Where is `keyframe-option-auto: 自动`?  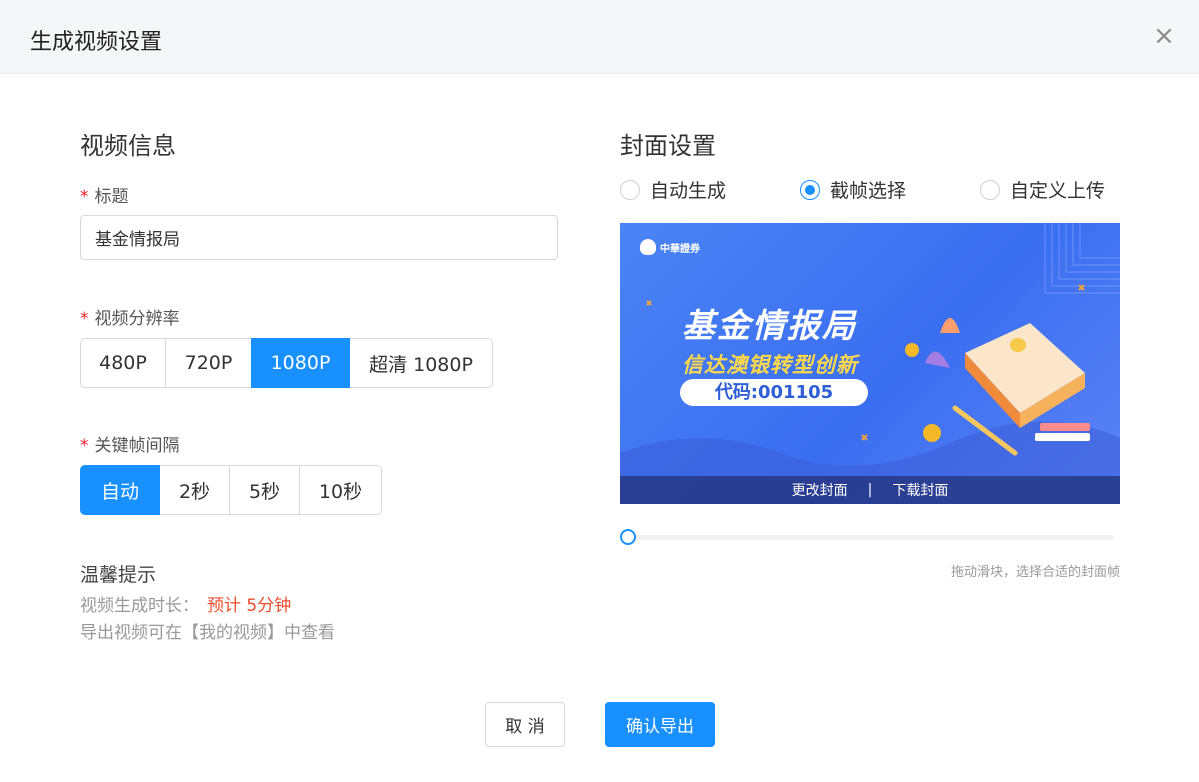 keyframe-option-auto: 自动 is located at coordinates (120, 490).